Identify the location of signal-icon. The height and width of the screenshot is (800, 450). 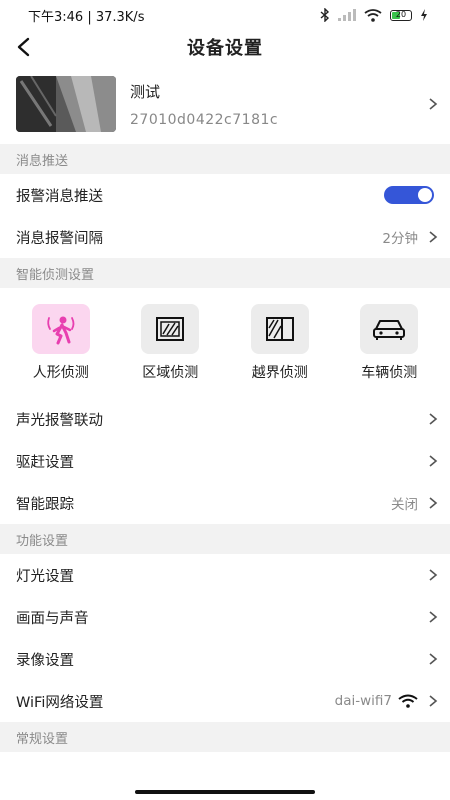
(347, 15).